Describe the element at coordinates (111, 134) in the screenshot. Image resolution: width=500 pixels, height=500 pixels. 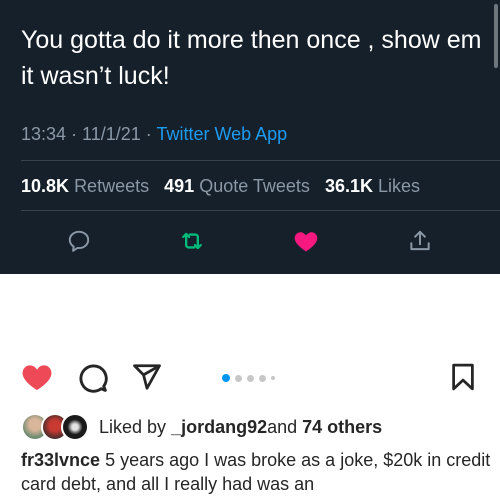
I see `tweet-date: 11/1/21` at that location.